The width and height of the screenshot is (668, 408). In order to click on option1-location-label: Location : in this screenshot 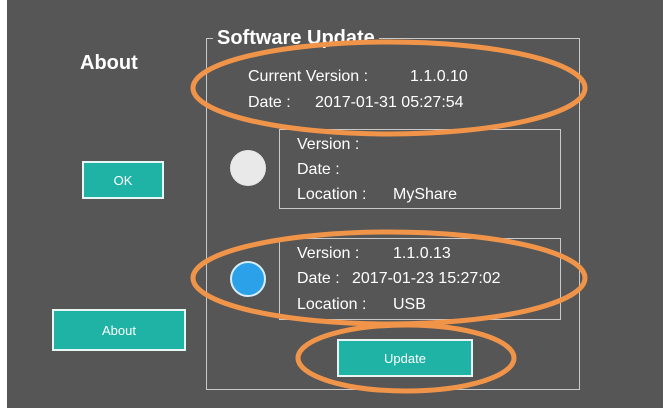, I will do `click(332, 194)`.